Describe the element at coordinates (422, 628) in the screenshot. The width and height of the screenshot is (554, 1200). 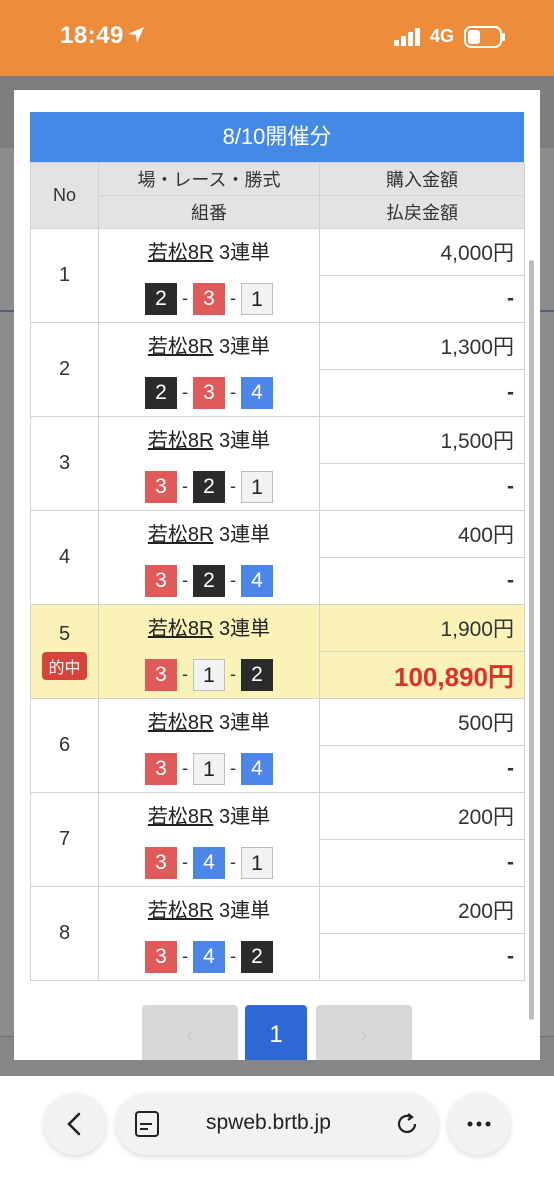
I see `purchase-amount: 1,900円` at that location.